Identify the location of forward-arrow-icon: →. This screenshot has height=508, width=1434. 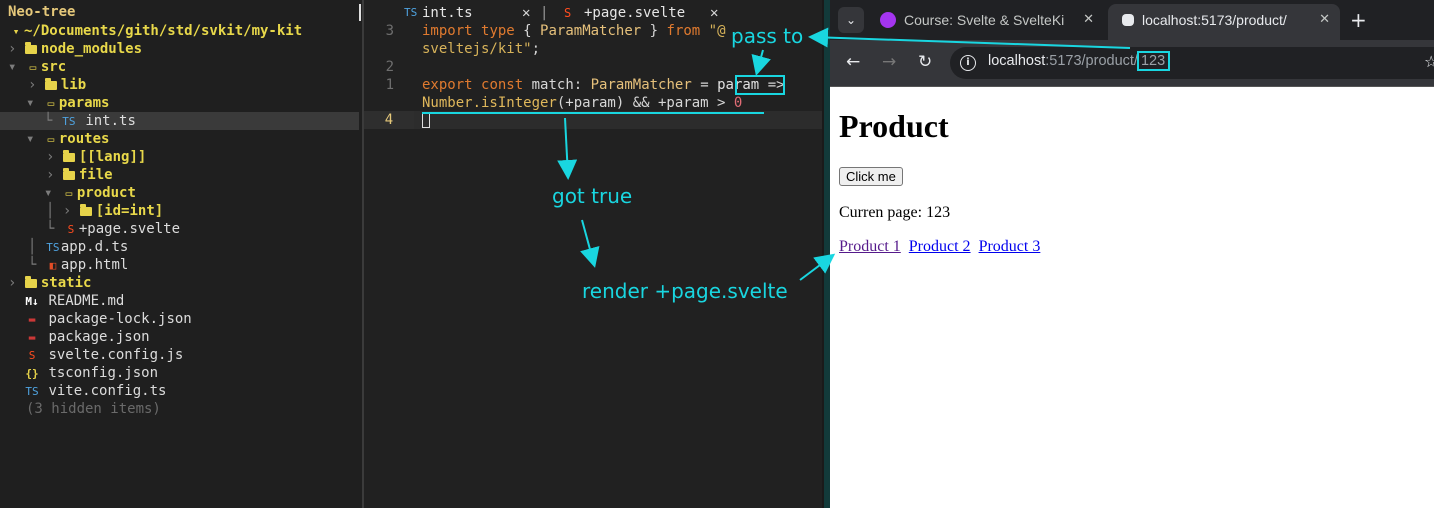
(889, 62).